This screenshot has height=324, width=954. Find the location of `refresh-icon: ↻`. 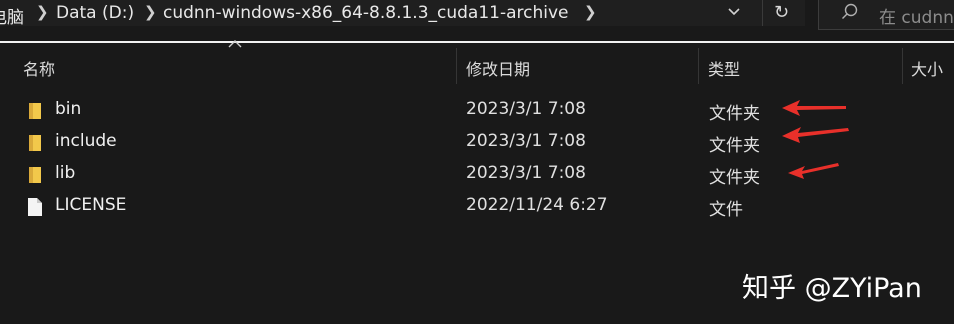

refresh-icon: ↻ is located at coordinates (781, 12).